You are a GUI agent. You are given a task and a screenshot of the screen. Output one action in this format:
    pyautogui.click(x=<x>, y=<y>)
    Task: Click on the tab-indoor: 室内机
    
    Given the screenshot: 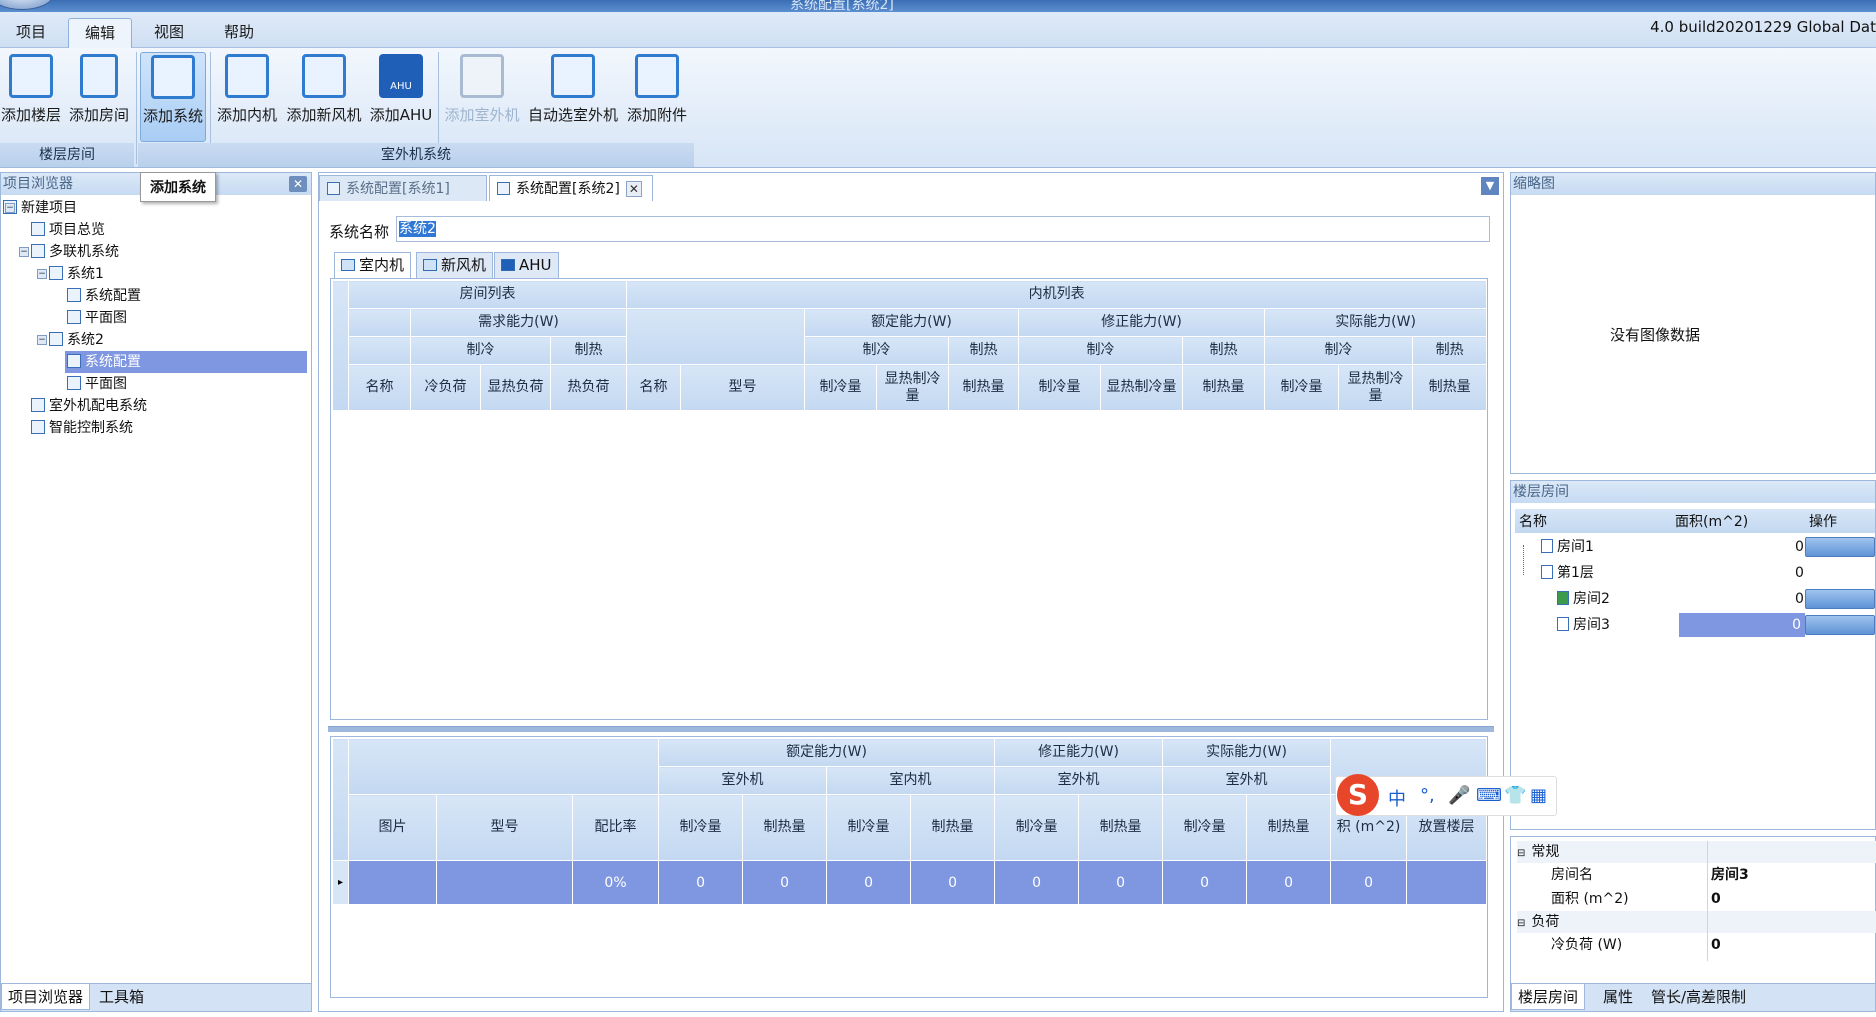 What is the action you would take?
    pyautogui.click(x=373, y=265)
    